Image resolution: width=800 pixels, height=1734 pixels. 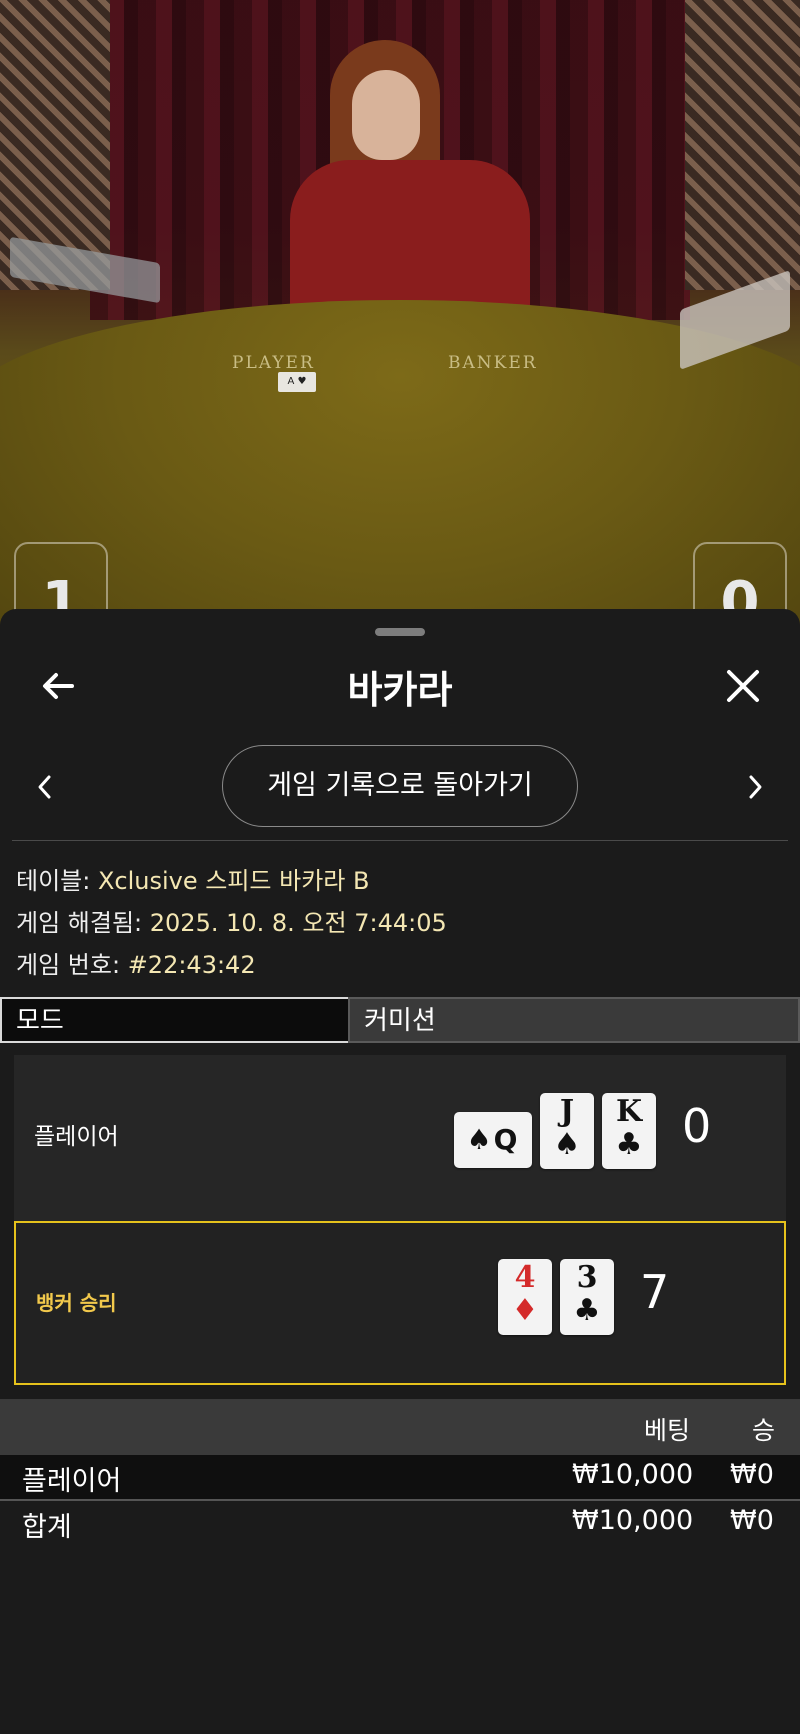 I want to click on total-row: 합계 ₩10,000 ₩0, so click(x=400, y=1523).